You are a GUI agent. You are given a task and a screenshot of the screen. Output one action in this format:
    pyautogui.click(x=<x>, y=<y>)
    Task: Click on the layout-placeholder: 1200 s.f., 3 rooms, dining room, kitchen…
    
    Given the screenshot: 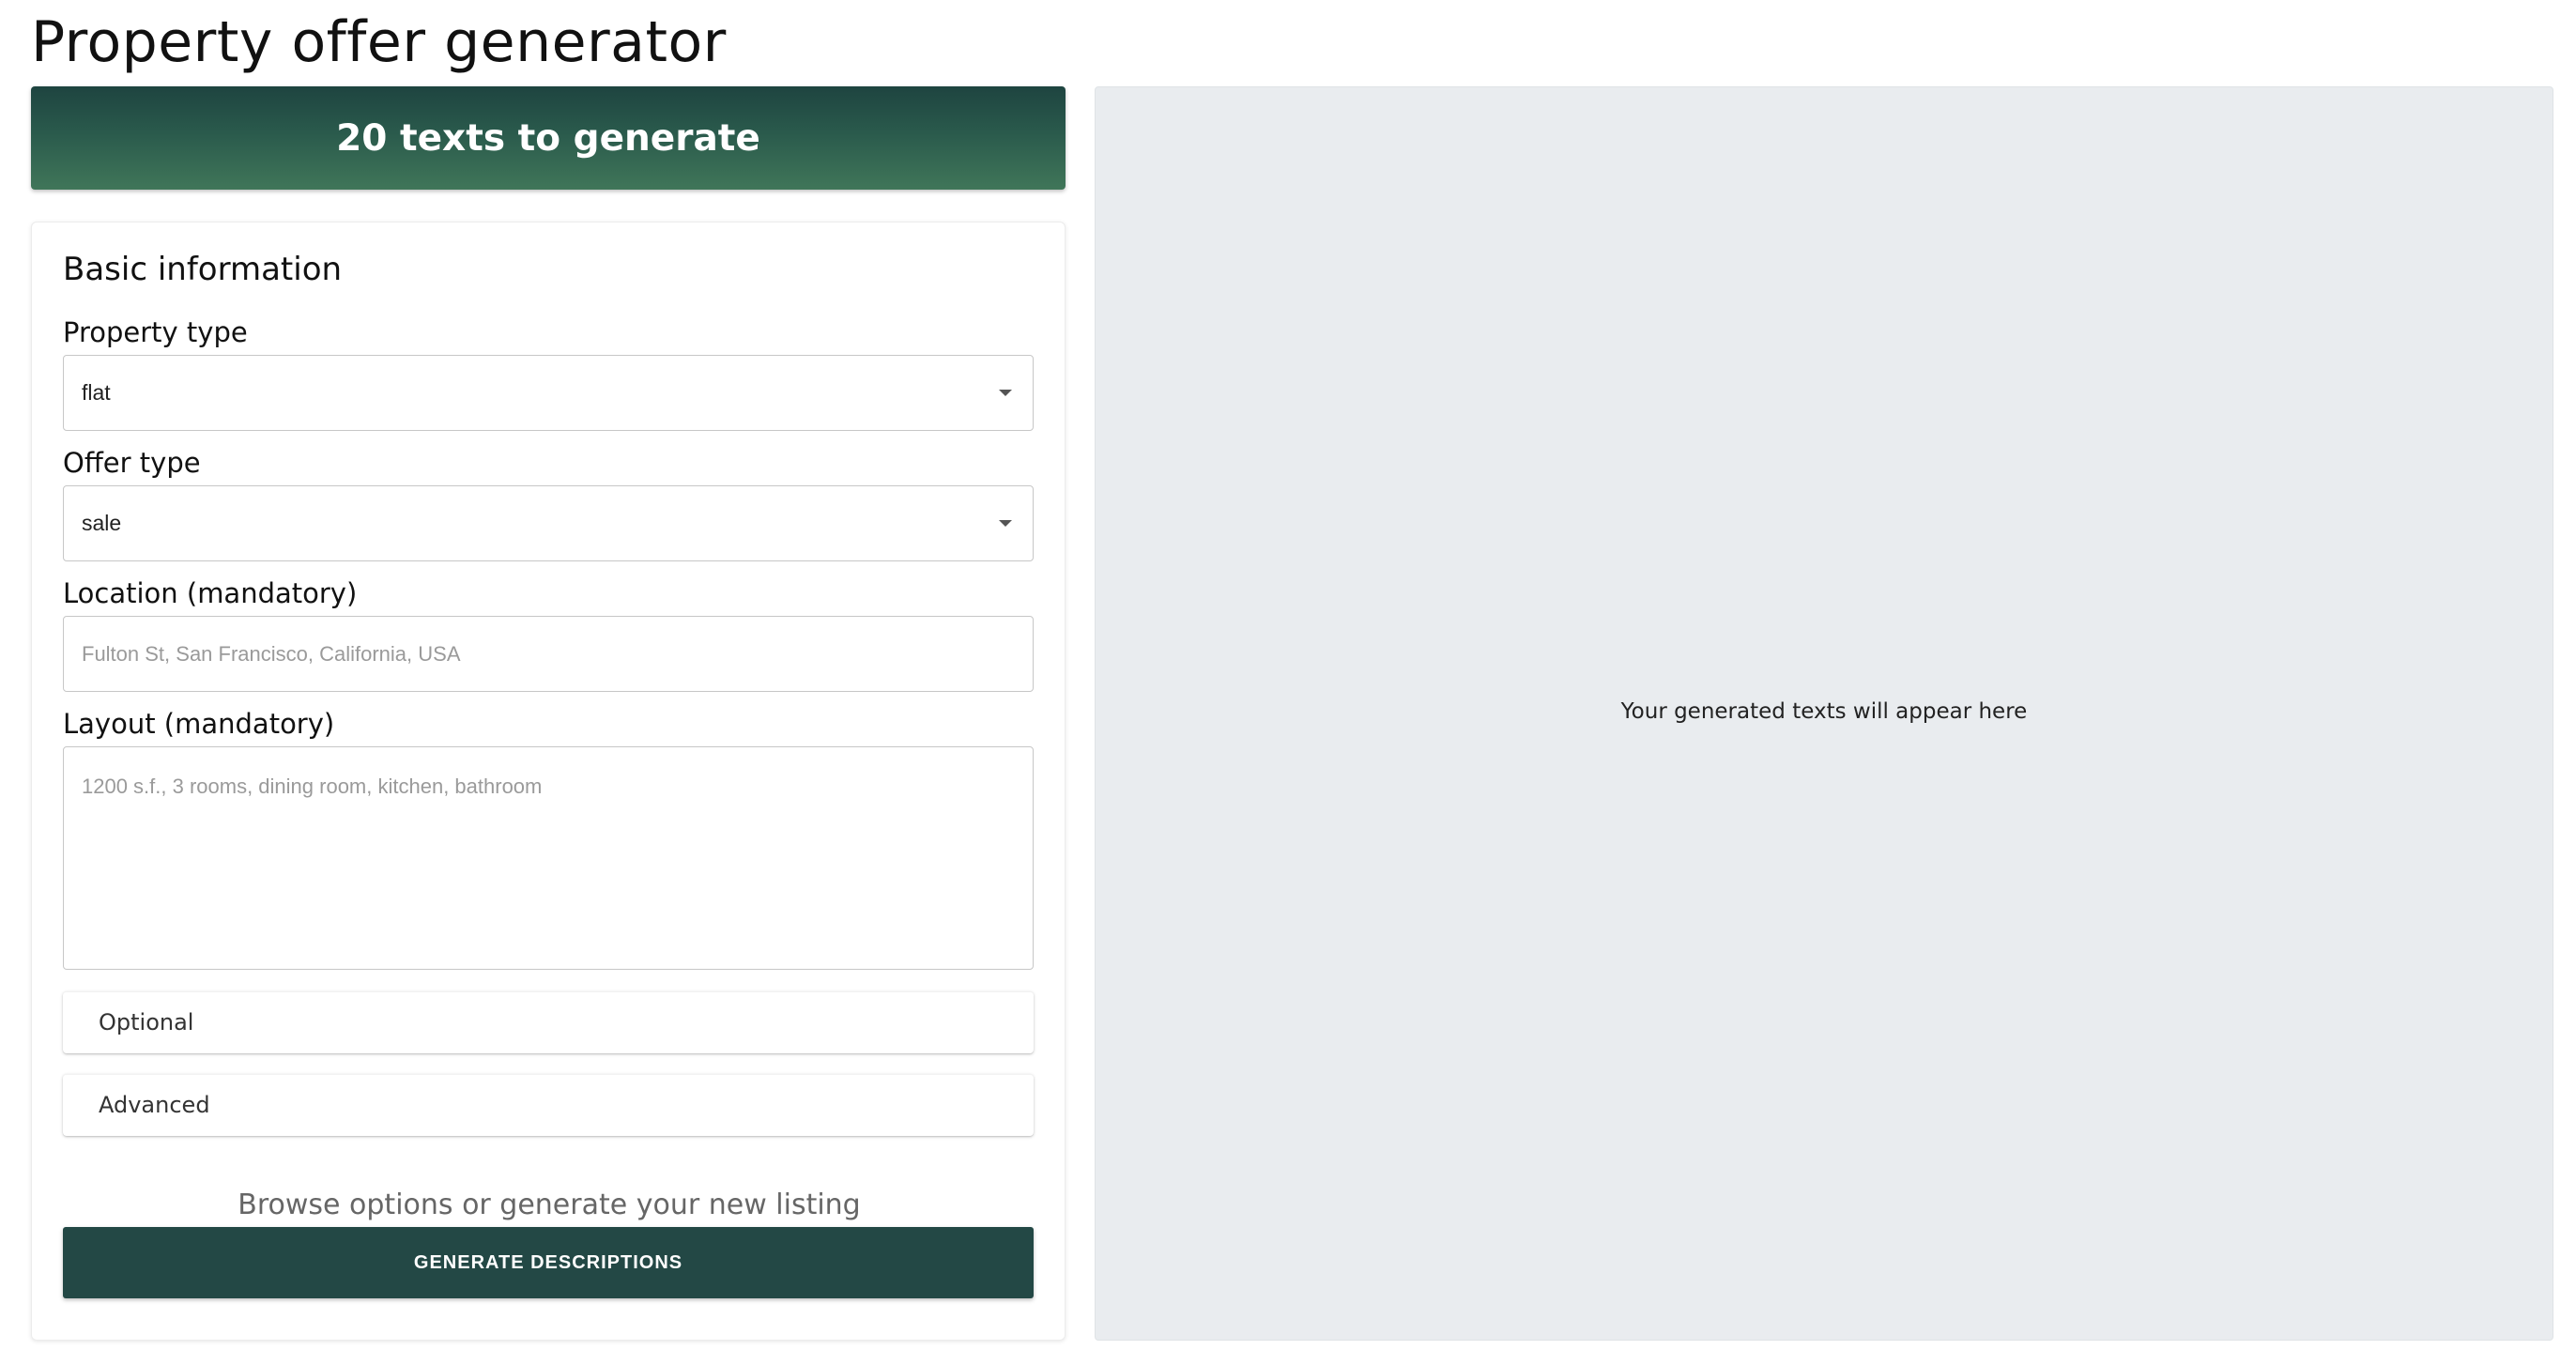 What is the action you would take?
    pyautogui.click(x=313, y=786)
    